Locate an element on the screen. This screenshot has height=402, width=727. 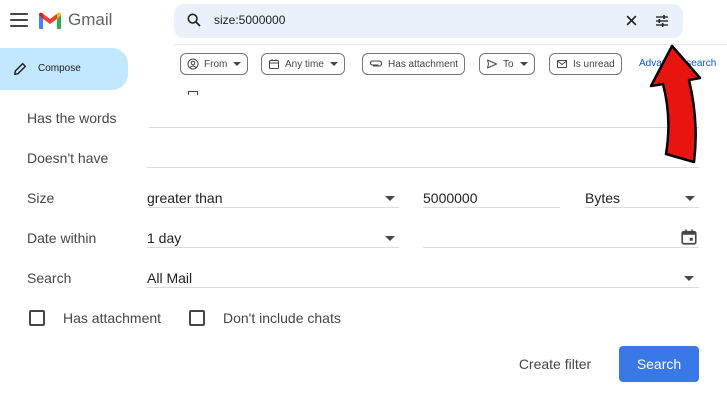
search-scope-select: All Mail is located at coordinates (423, 274).